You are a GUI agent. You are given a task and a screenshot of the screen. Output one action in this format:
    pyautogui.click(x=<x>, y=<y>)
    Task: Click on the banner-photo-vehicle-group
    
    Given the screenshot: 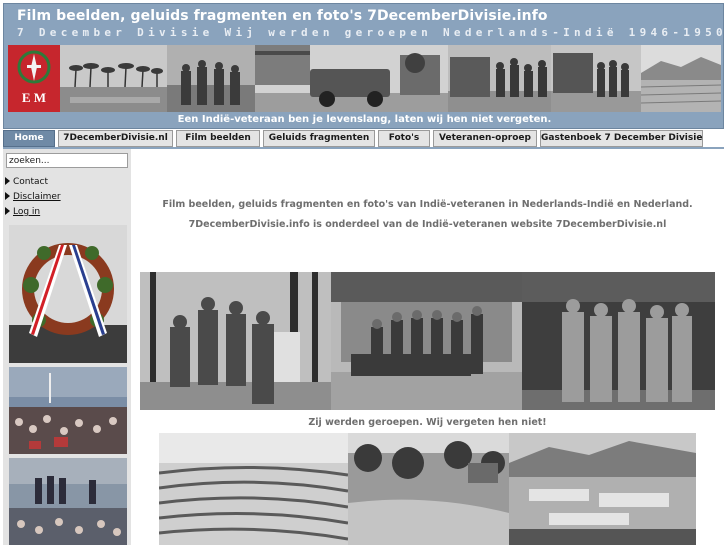 What is the action you would take?
    pyautogui.click(x=596, y=78)
    